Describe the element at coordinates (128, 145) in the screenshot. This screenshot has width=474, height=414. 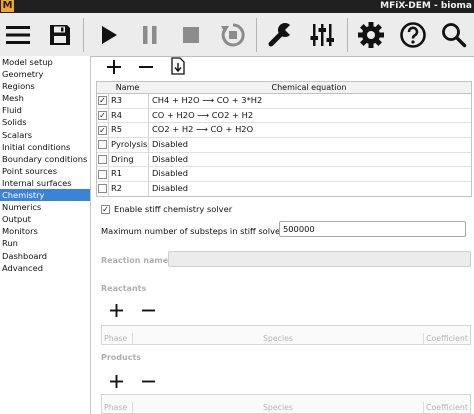
I see `reaction-name-cell: Pyrolysis` at that location.